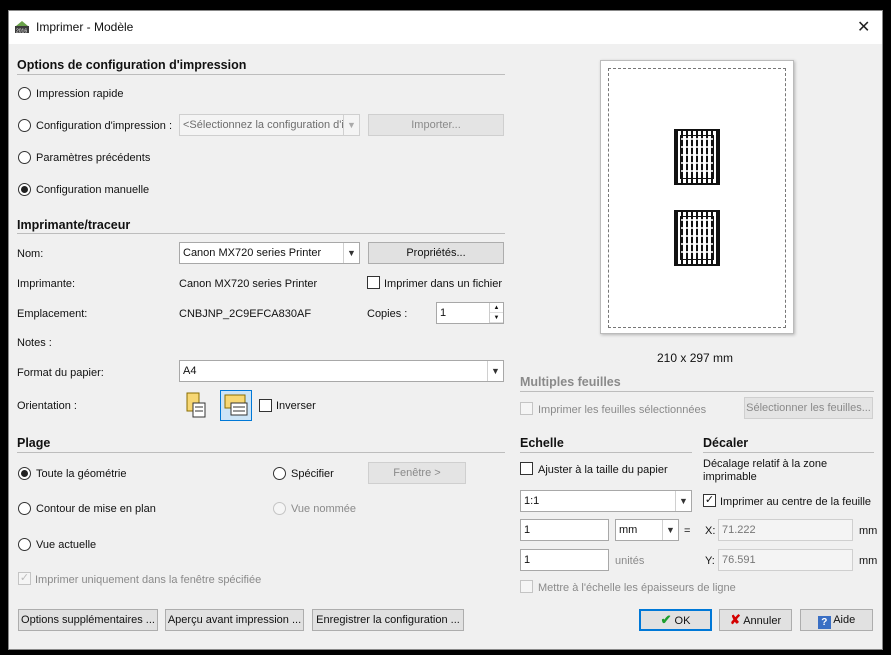 The width and height of the screenshot is (891, 655). What do you see at coordinates (564, 560) in the screenshot?
I see `scale-value-2-input: 1` at bounding box center [564, 560].